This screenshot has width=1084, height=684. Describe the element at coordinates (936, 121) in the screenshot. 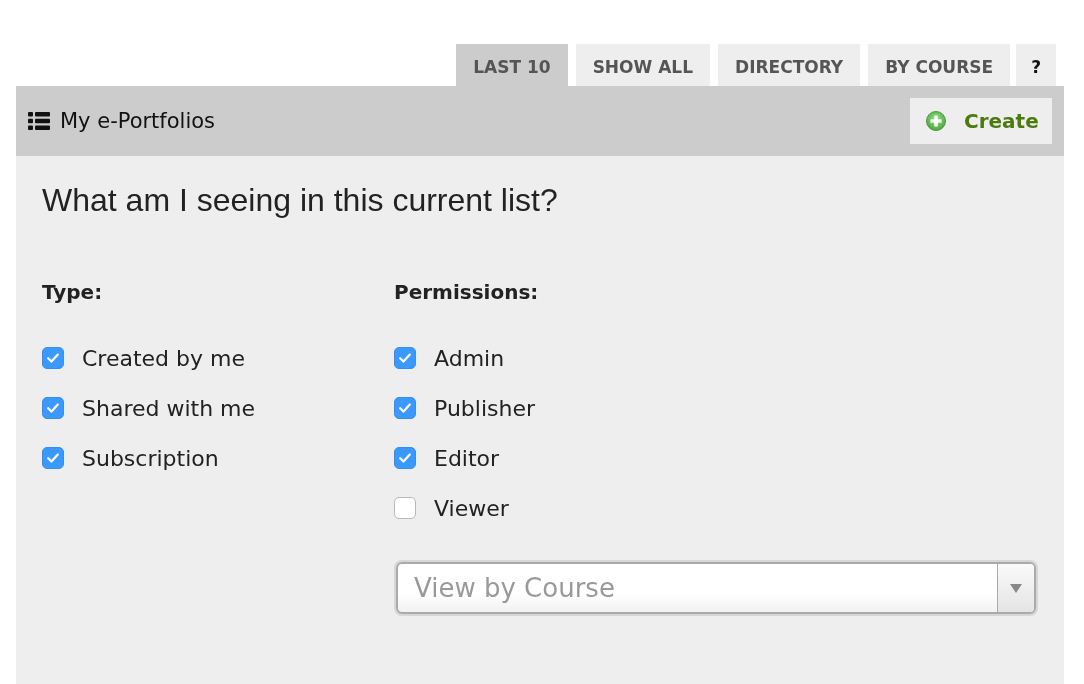

I see `plus-circle-icon` at that location.